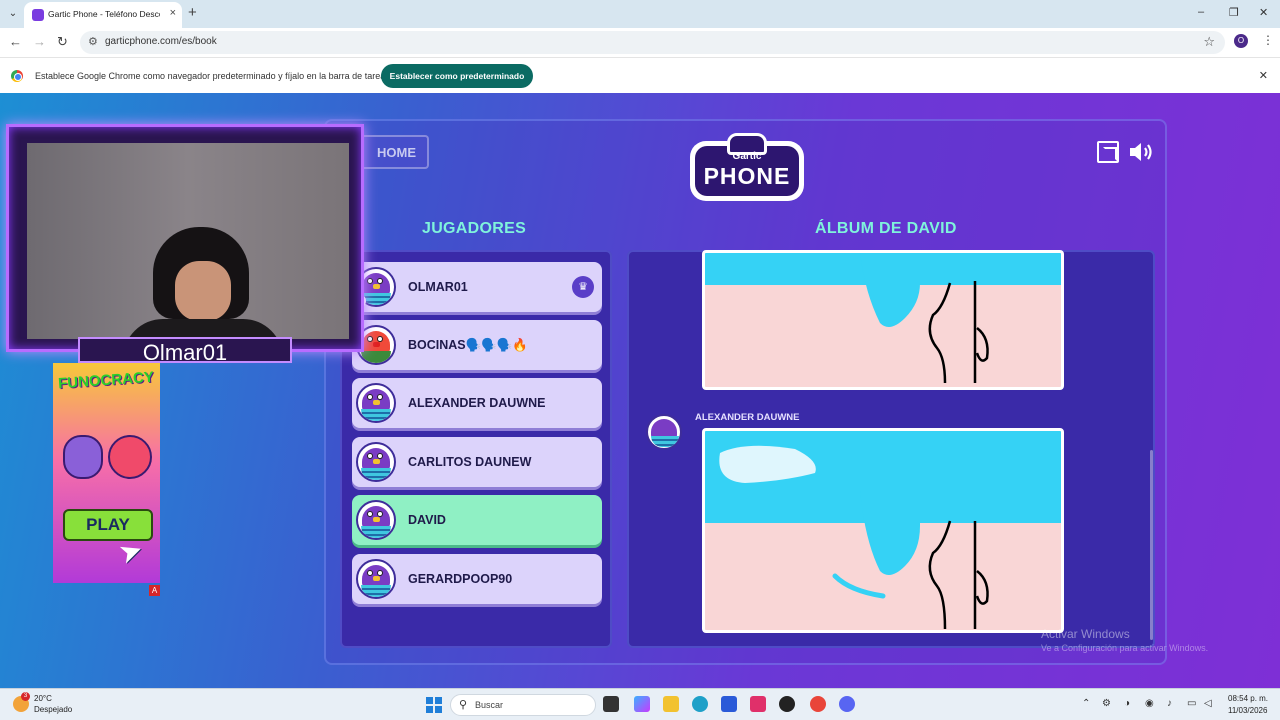 Image resolution: width=1280 pixels, height=720 pixels. Describe the element at coordinates (1125, 648) in the screenshot. I see `windows-watermark-subtitle: Ve a Configuración para activar Windows.` at that location.